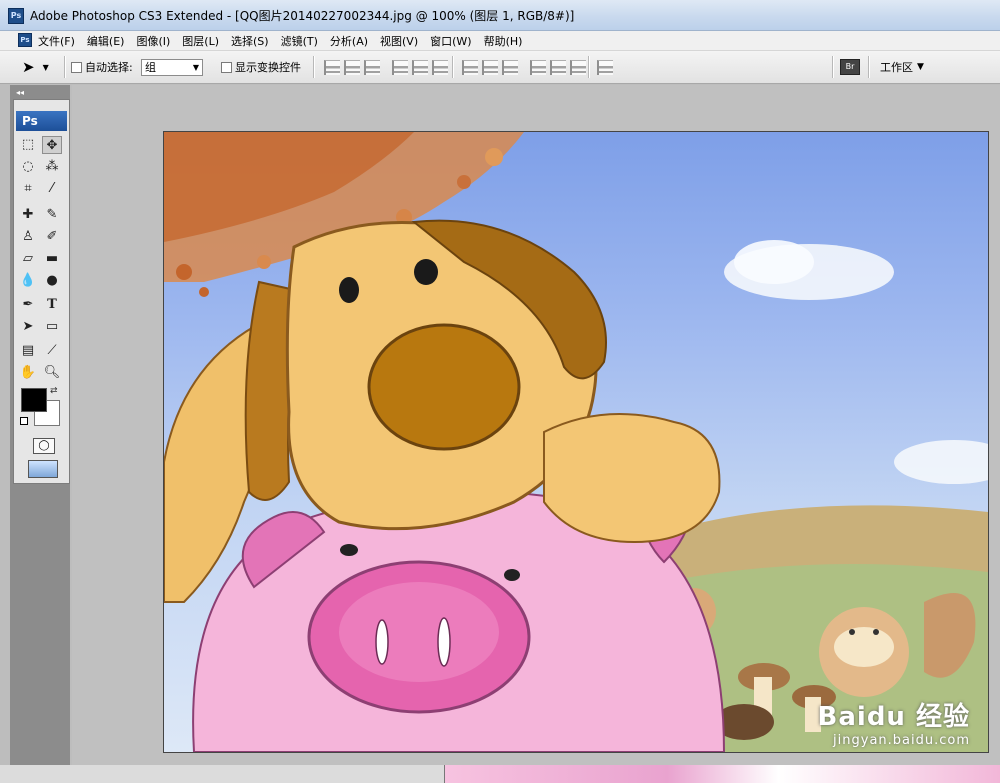  I want to click on gradient-tool-icon: ▬, so click(52, 259).